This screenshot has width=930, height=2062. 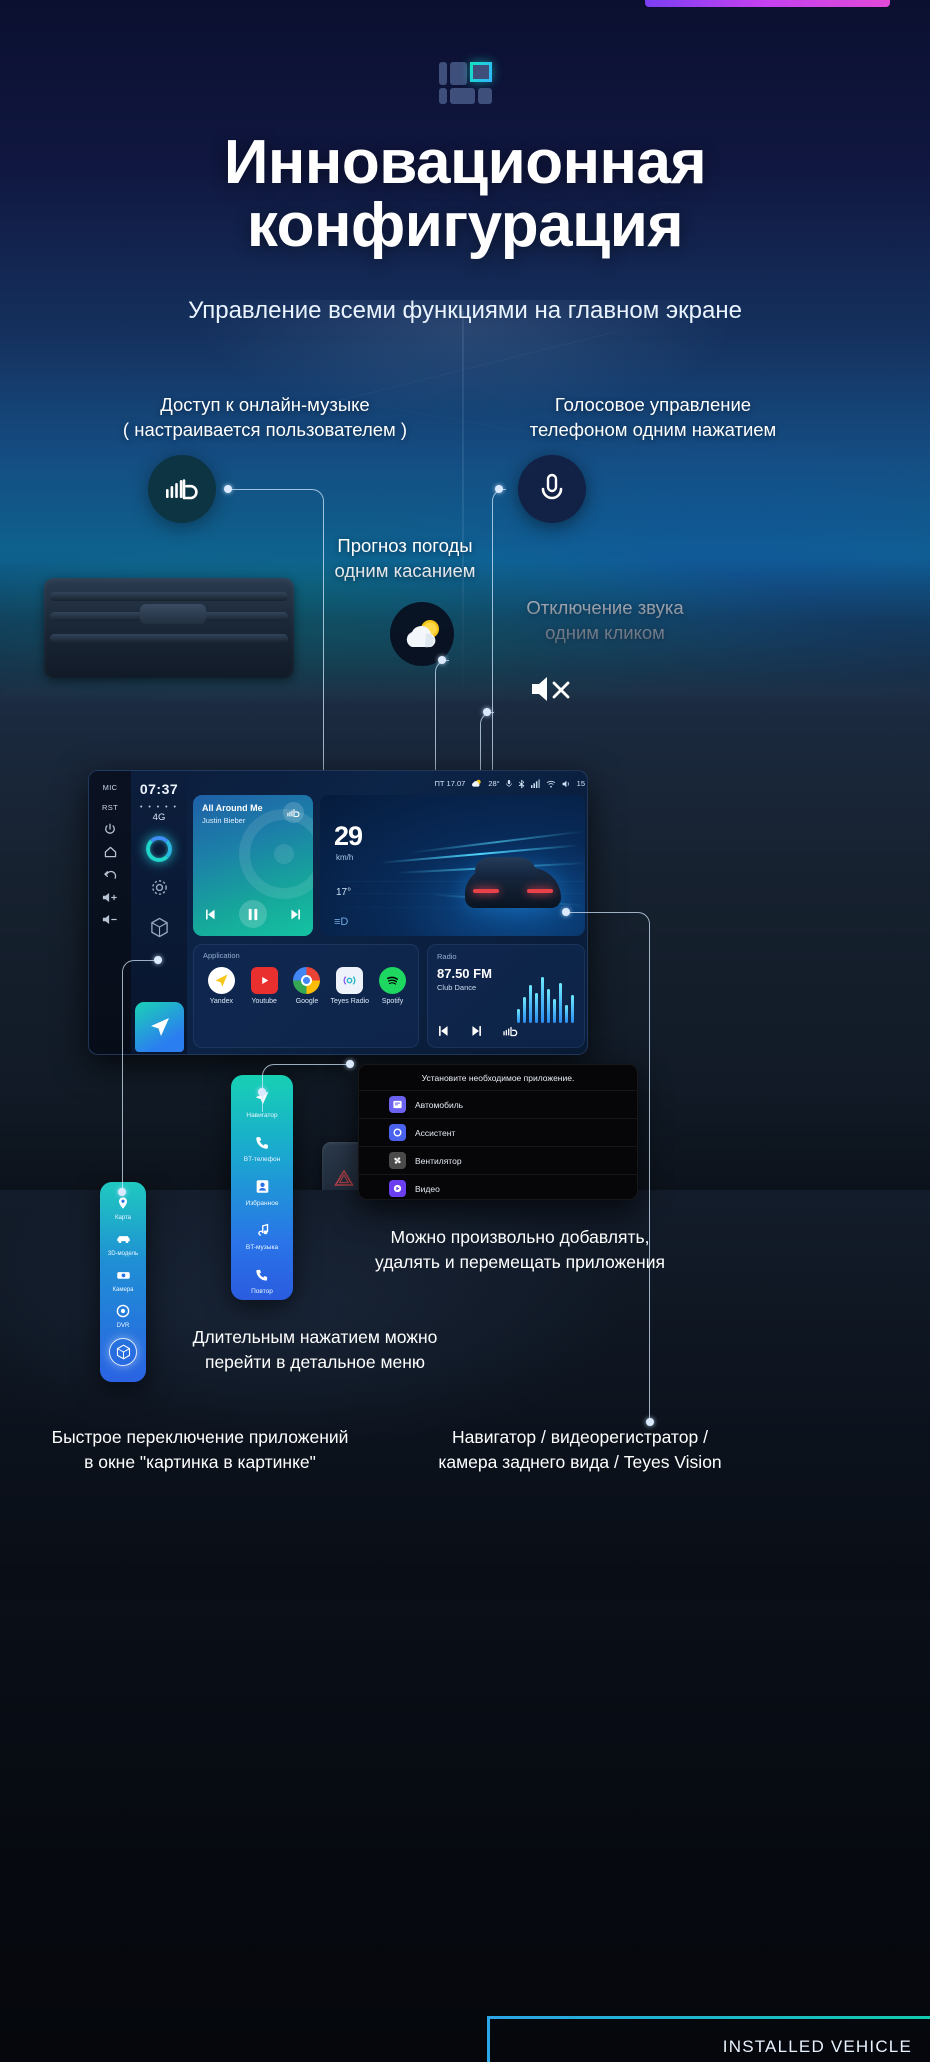 I want to click on music-widget: All Around Me Justin Bieber, so click(x=253, y=865).